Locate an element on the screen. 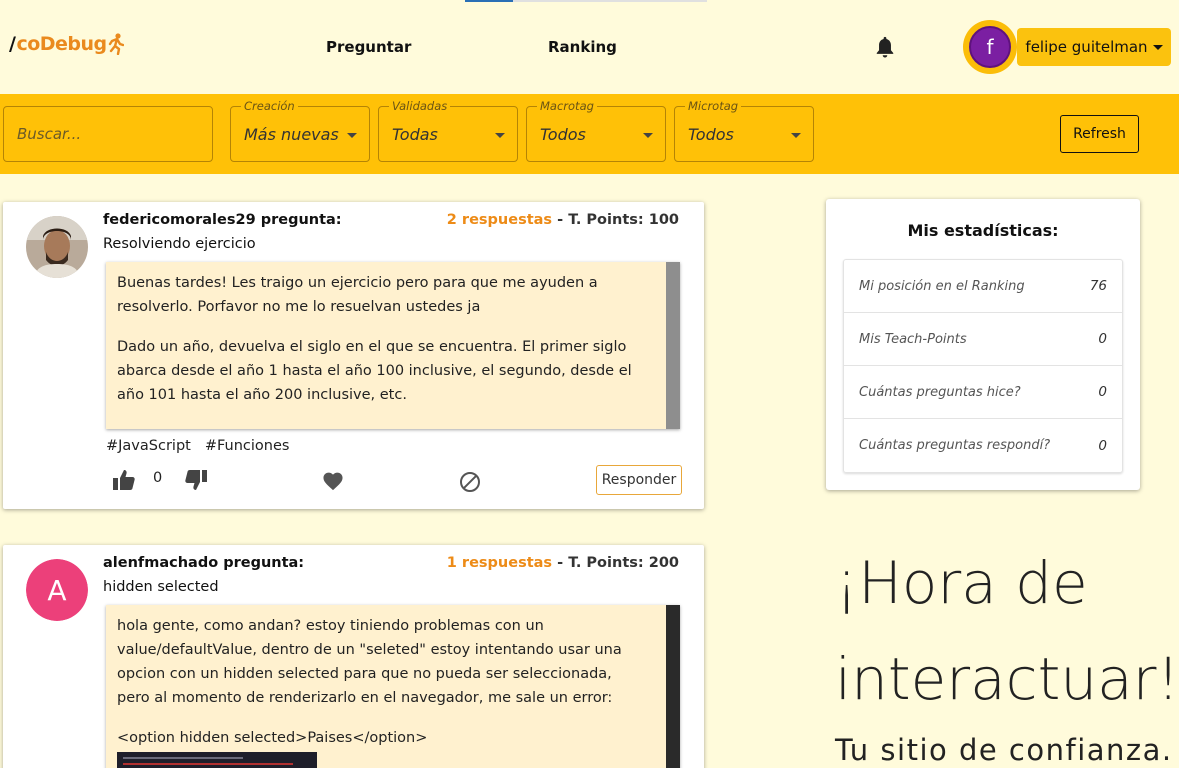  stat-row: Cuántas preguntas respondí? 0 is located at coordinates (983, 445).